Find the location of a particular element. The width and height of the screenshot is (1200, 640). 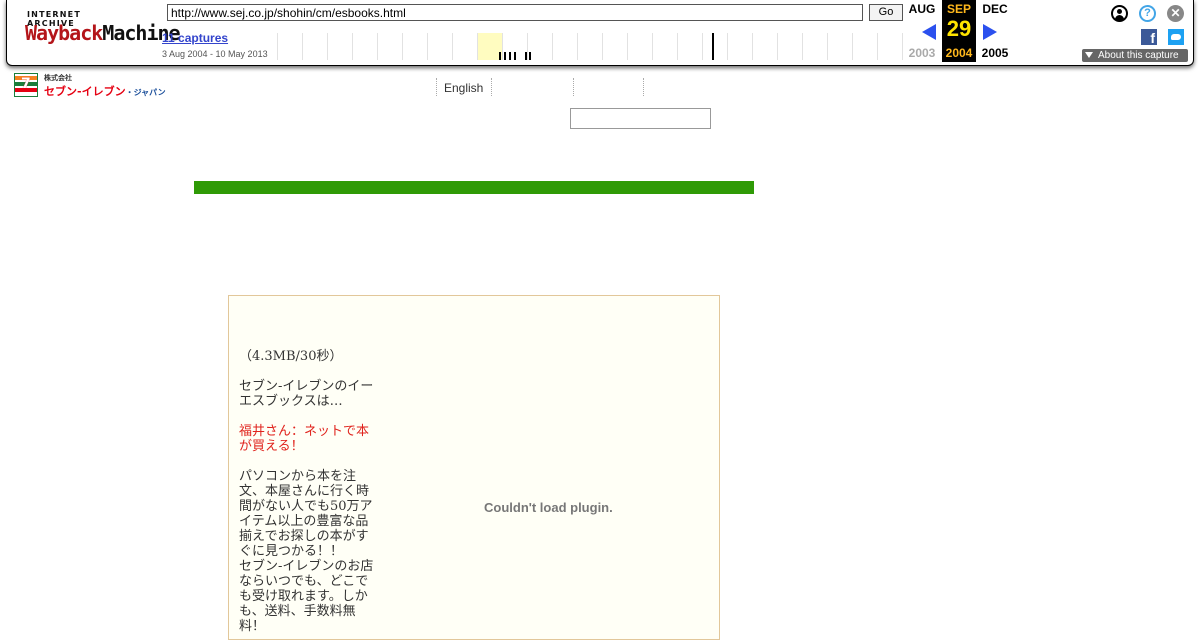

next-year-label: 2005 is located at coordinates (995, 53).